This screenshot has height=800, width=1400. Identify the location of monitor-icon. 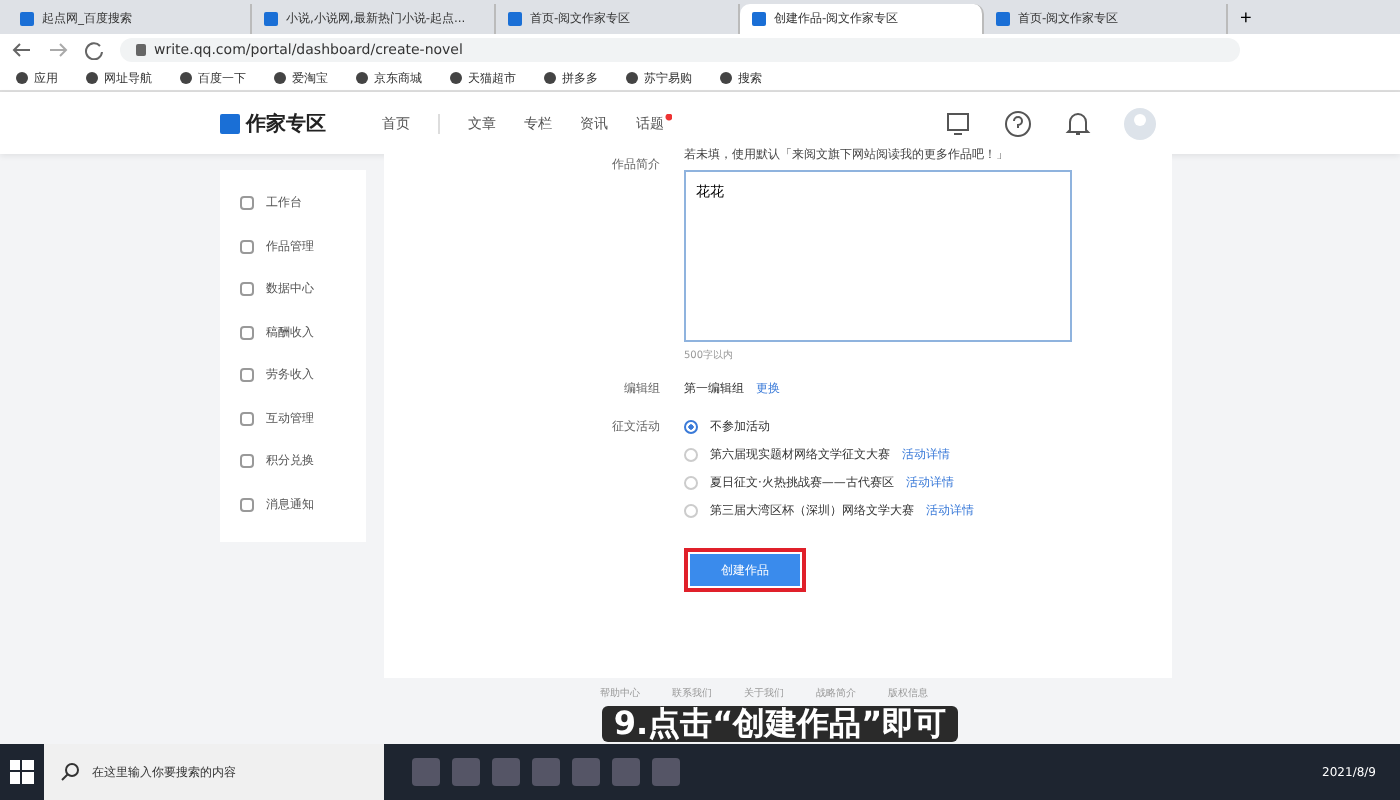
(958, 123).